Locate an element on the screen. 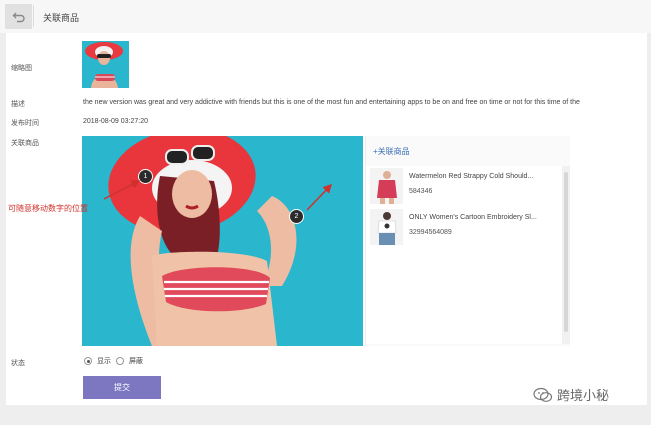 This screenshot has width=651, height=425. back-arrow-icon is located at coordinates (18, 17).